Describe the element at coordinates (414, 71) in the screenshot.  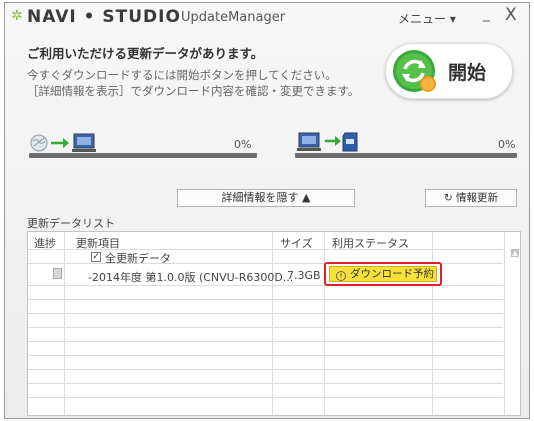
I see `sync-start-icon` at that location.